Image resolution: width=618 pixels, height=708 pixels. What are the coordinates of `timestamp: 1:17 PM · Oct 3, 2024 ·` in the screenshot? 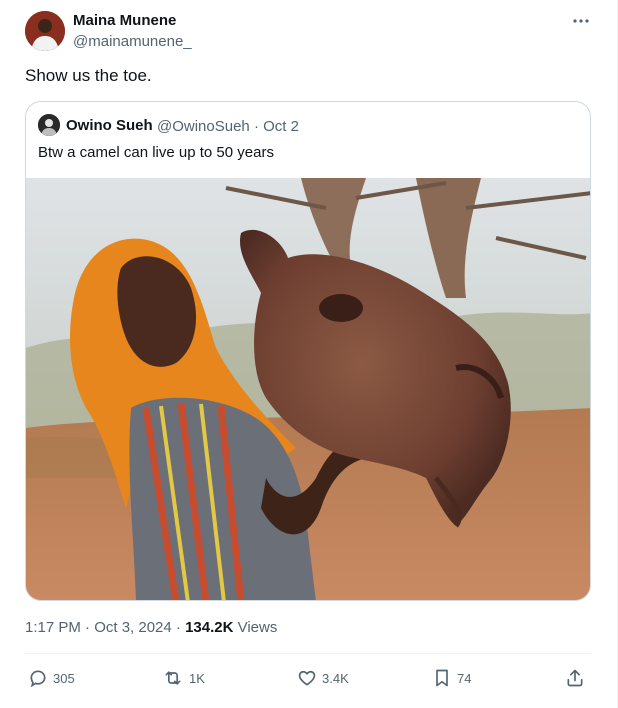 It's located at (105, 627).